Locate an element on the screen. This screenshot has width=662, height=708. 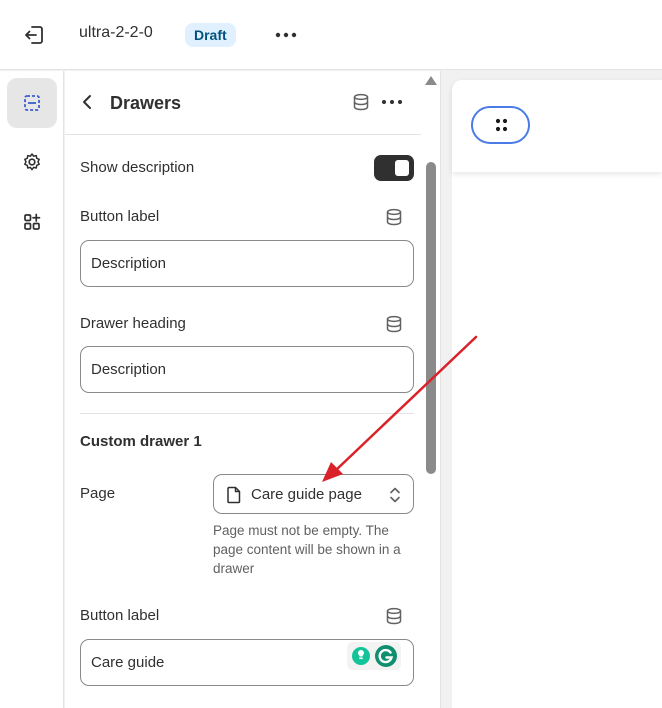
page-picker-value: Care guide page is located at coordinates (306, 494).